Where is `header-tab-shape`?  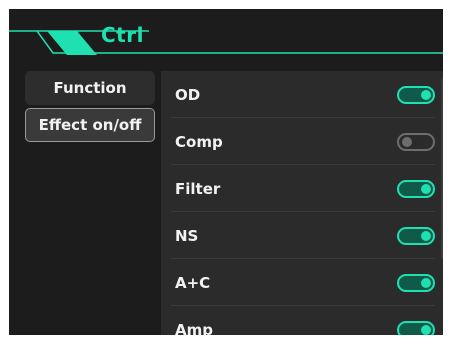
header-tab-shape is located at coordinates (226, 42).